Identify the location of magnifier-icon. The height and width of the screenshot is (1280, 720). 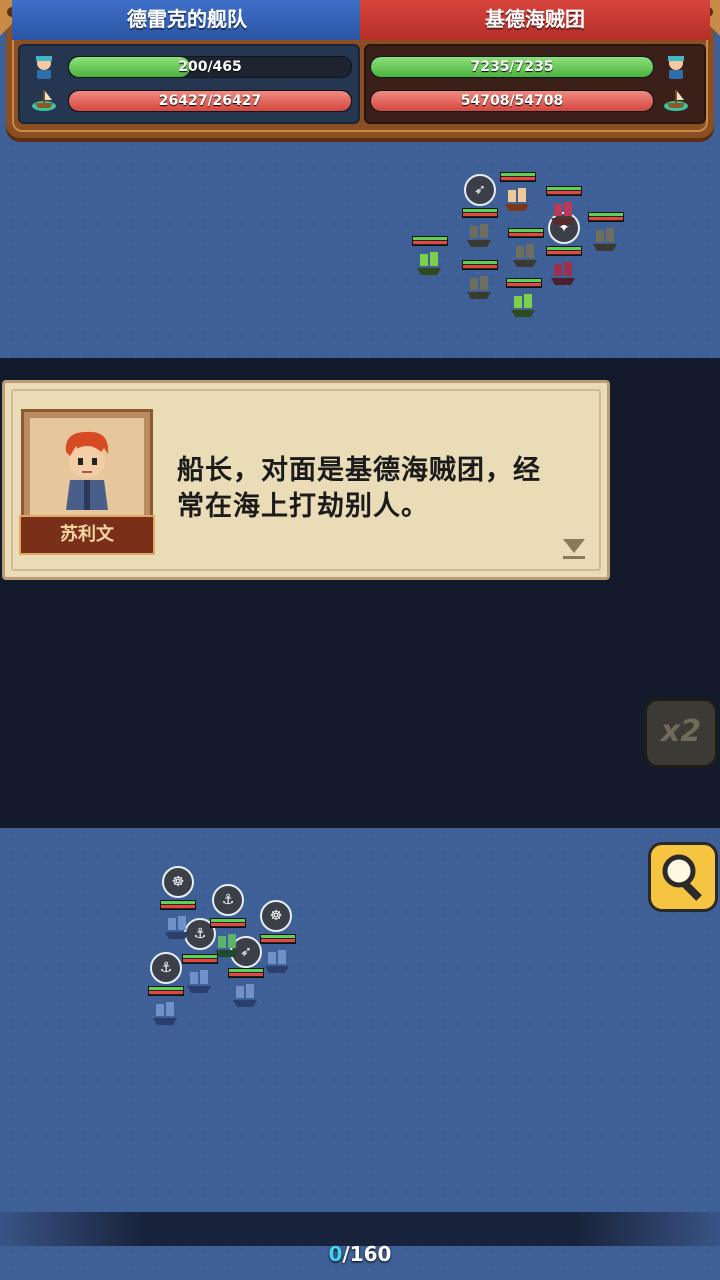
(682, 877).